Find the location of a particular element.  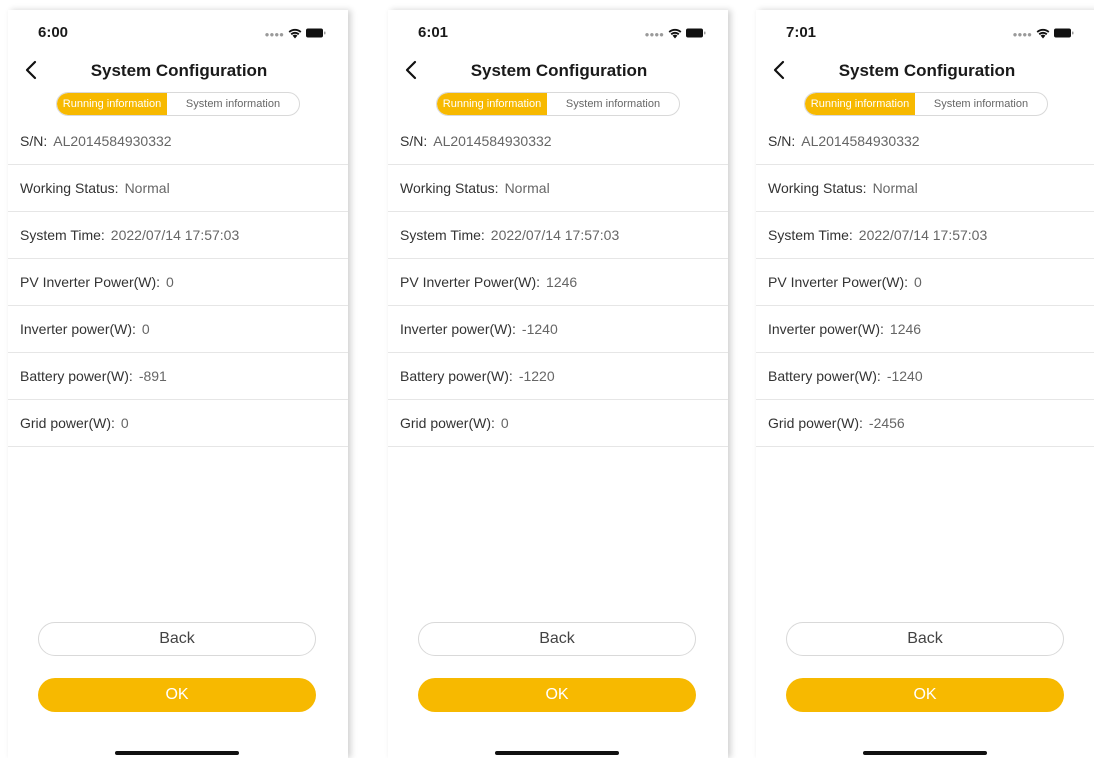

status-time: 6:00 is located at coordinates (53, 32).